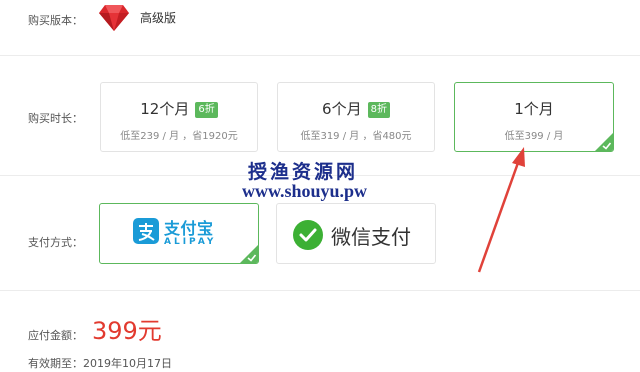 The image size is (640, 372). I want to click on plan-1-month: 1个月 低至399 / 月, so click(534, 117).